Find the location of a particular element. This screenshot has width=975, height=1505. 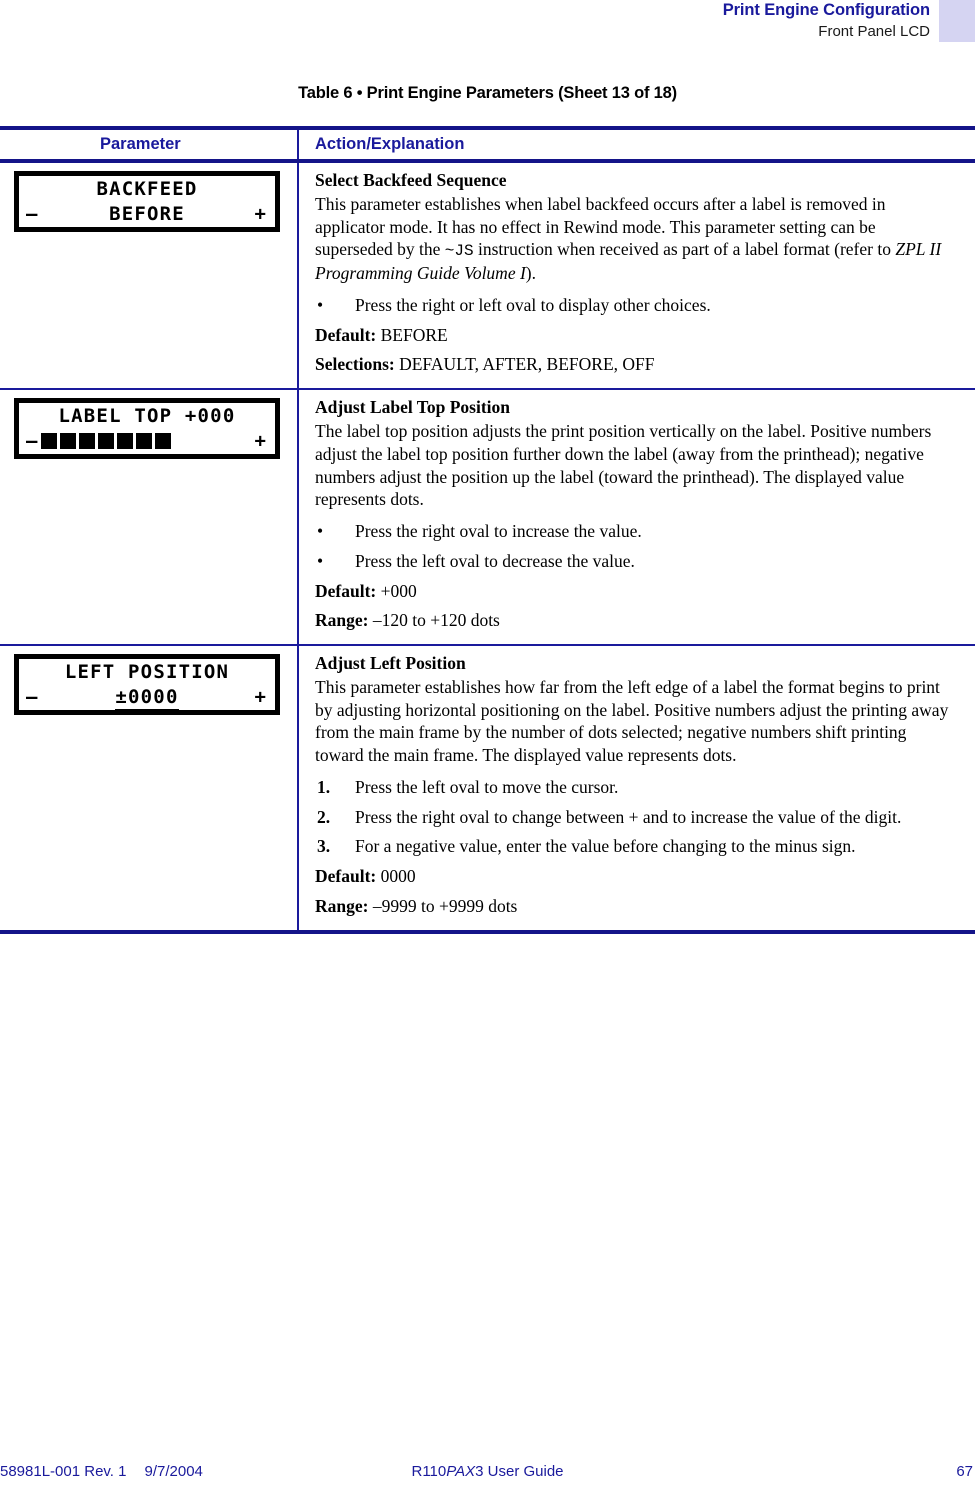

row-3-default-line: Default: 0000 is located at coordinates (634, 876).